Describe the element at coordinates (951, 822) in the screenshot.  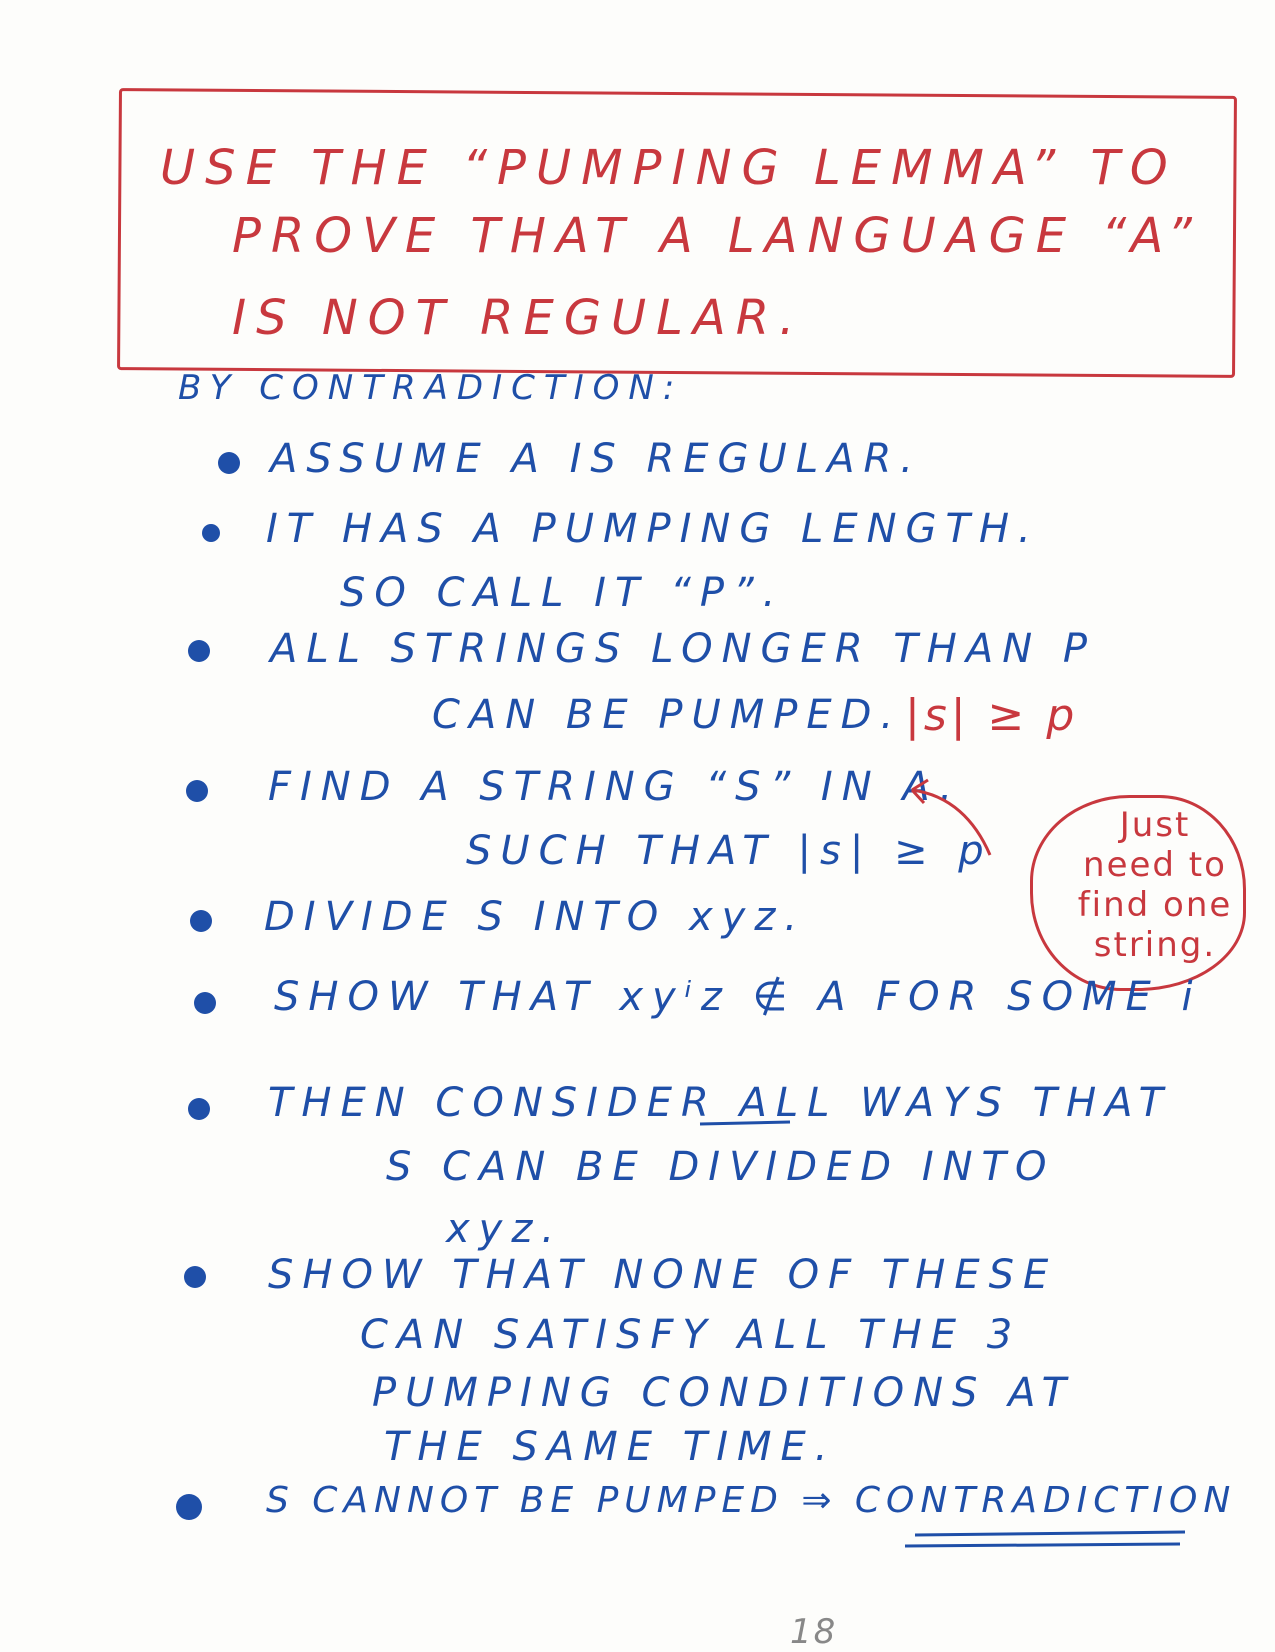
I see `note-arrow` at that location.